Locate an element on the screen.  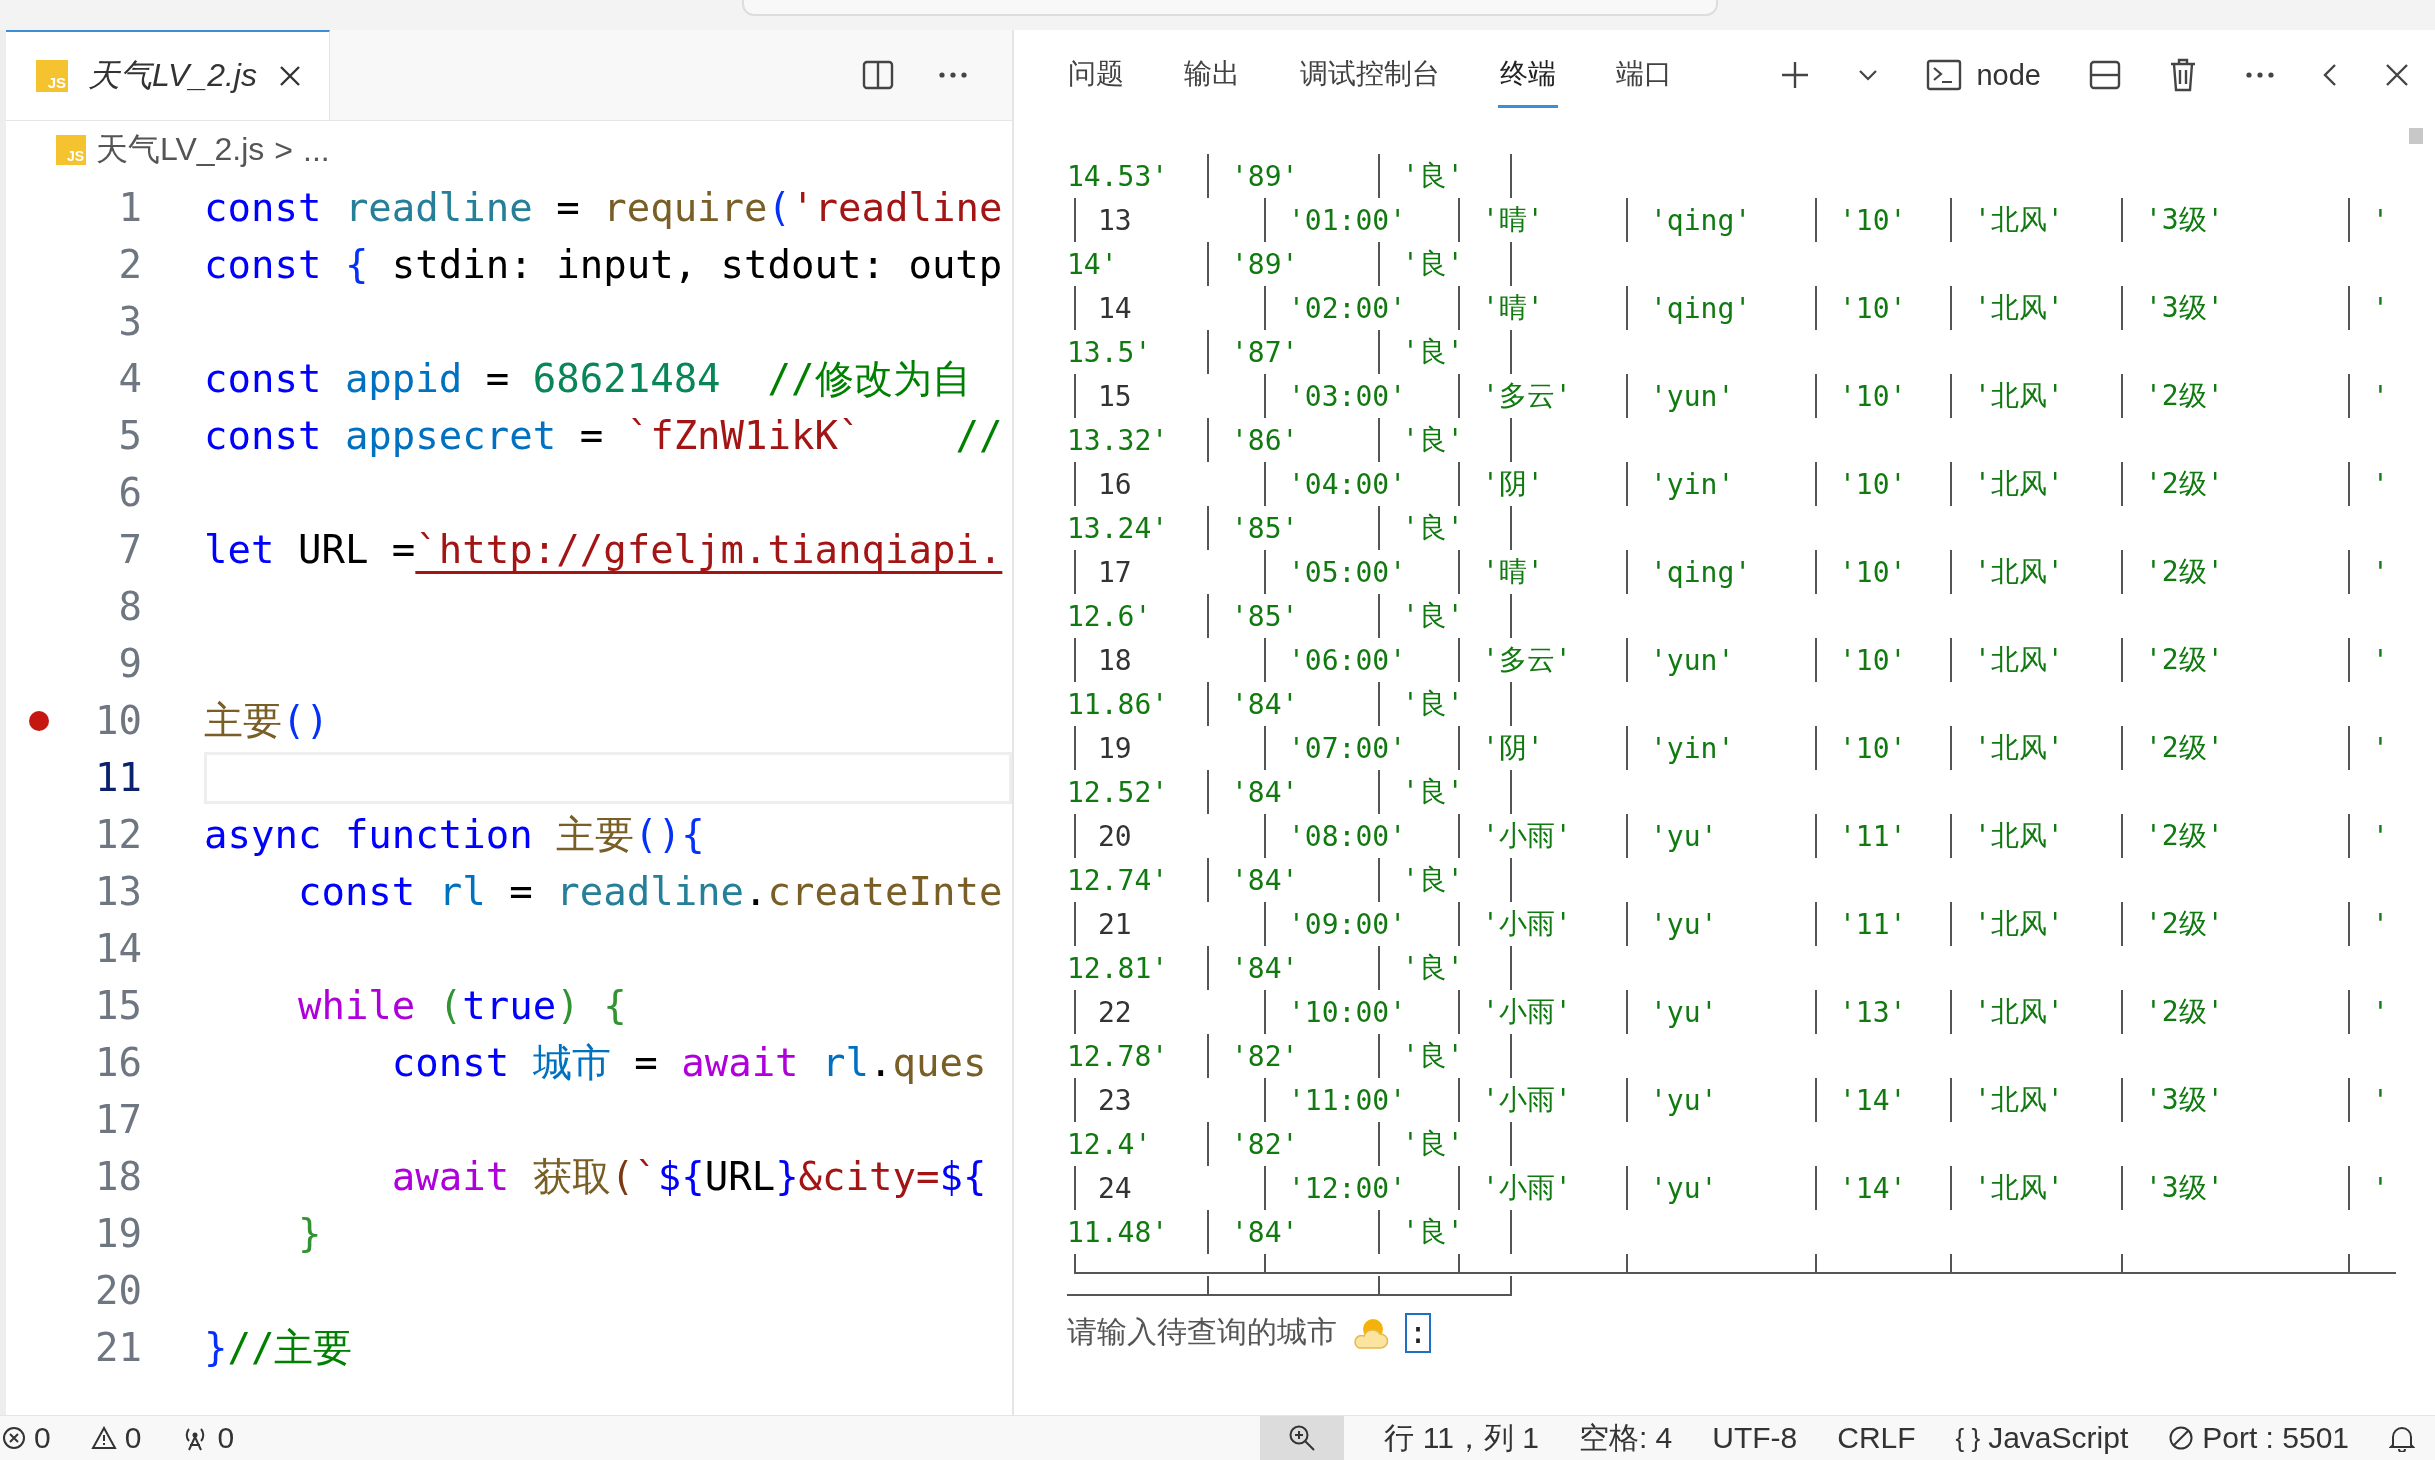
line-number: 1 is located at coordinates (129, 207).